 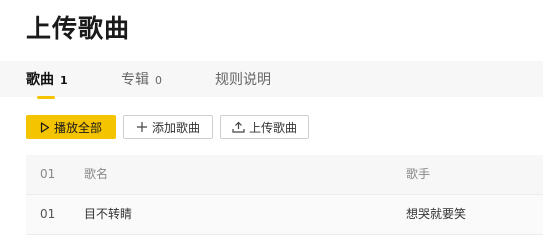 I want to click on tab-songs-count: 1, so click(x=64, y=80).